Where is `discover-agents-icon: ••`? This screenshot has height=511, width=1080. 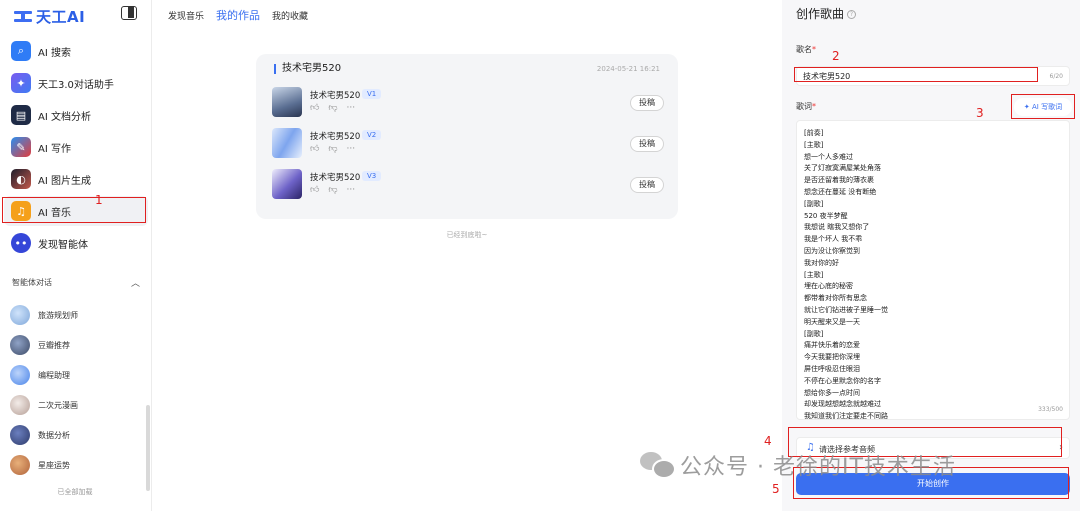
discover-agents-icon: •• is located at coordinates (21, 243).